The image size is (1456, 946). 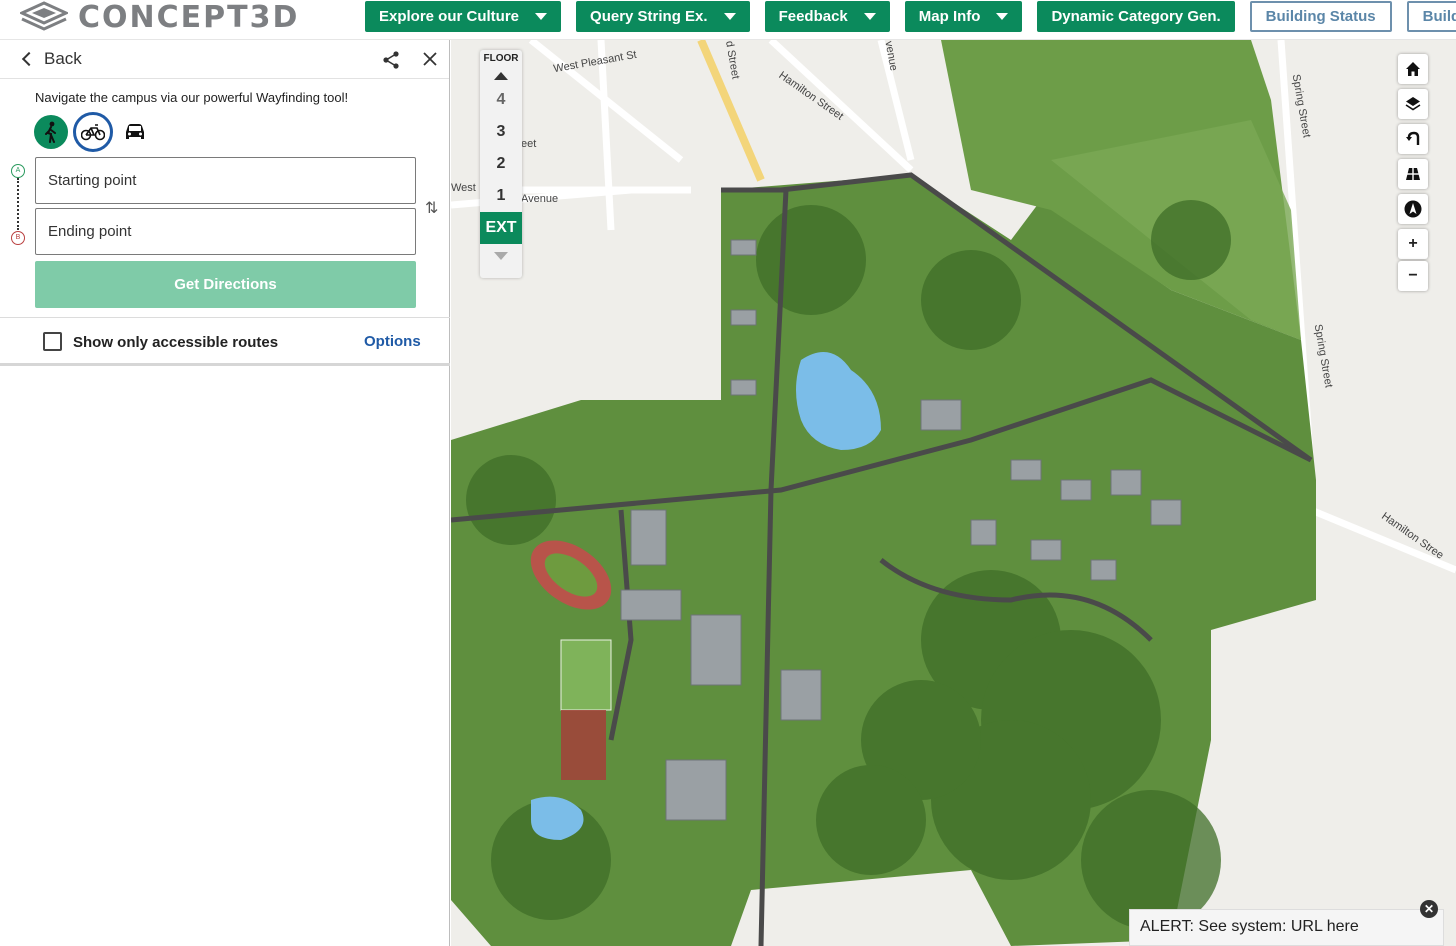 I want to click on compass-button, so click(x=1413, y=209).